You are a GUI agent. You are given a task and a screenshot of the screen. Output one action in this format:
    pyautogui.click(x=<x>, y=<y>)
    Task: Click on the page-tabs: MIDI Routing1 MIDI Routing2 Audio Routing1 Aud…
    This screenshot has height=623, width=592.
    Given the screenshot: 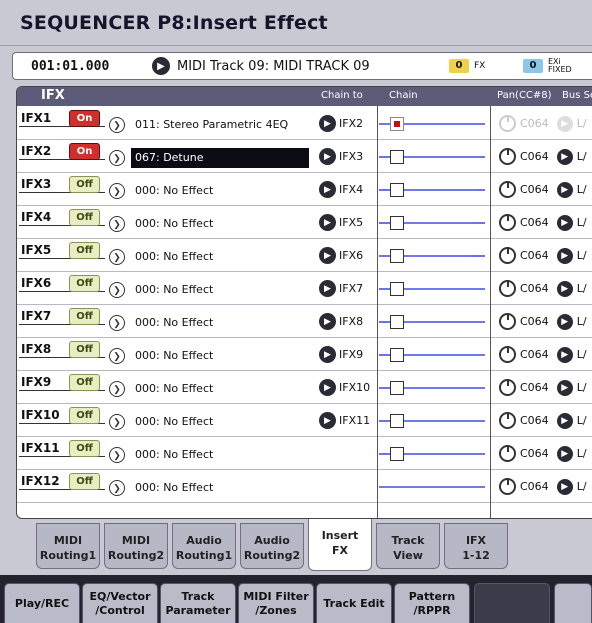 What is the action you would take?
    pyautogui.click(x=304, y=545)
    